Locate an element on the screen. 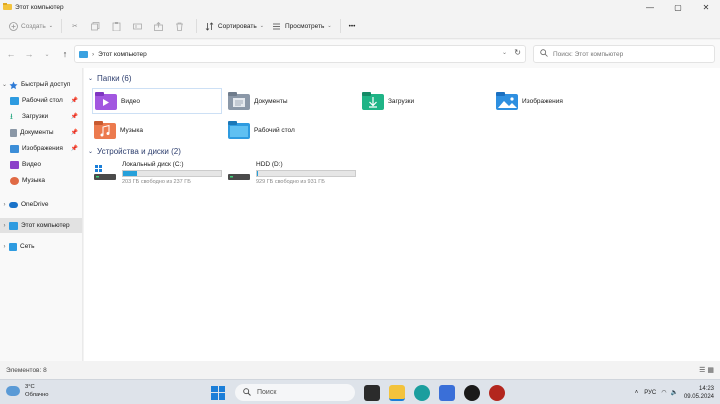 The width and height of the screenshot is (720, 404). maximize-button: ▢ is located at coordinates (678, 7).